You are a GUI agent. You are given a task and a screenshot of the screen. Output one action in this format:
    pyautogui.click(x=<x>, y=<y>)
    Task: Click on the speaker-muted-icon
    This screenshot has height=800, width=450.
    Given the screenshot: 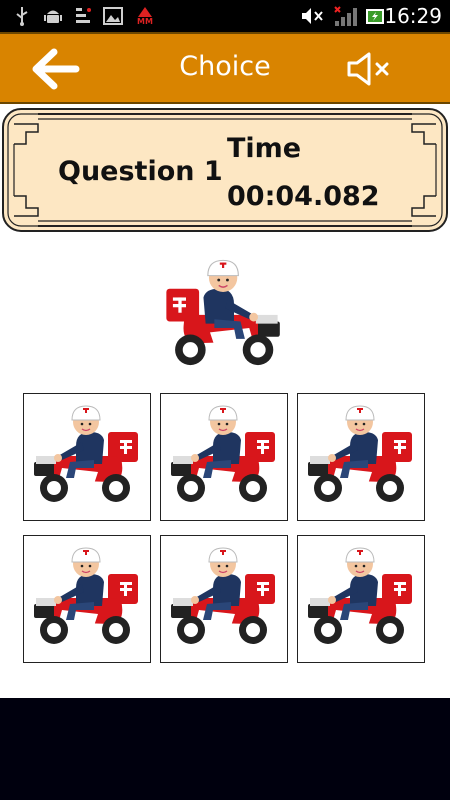 What is the action you would take?
    pyautogui.click(x=368, y=69)
    